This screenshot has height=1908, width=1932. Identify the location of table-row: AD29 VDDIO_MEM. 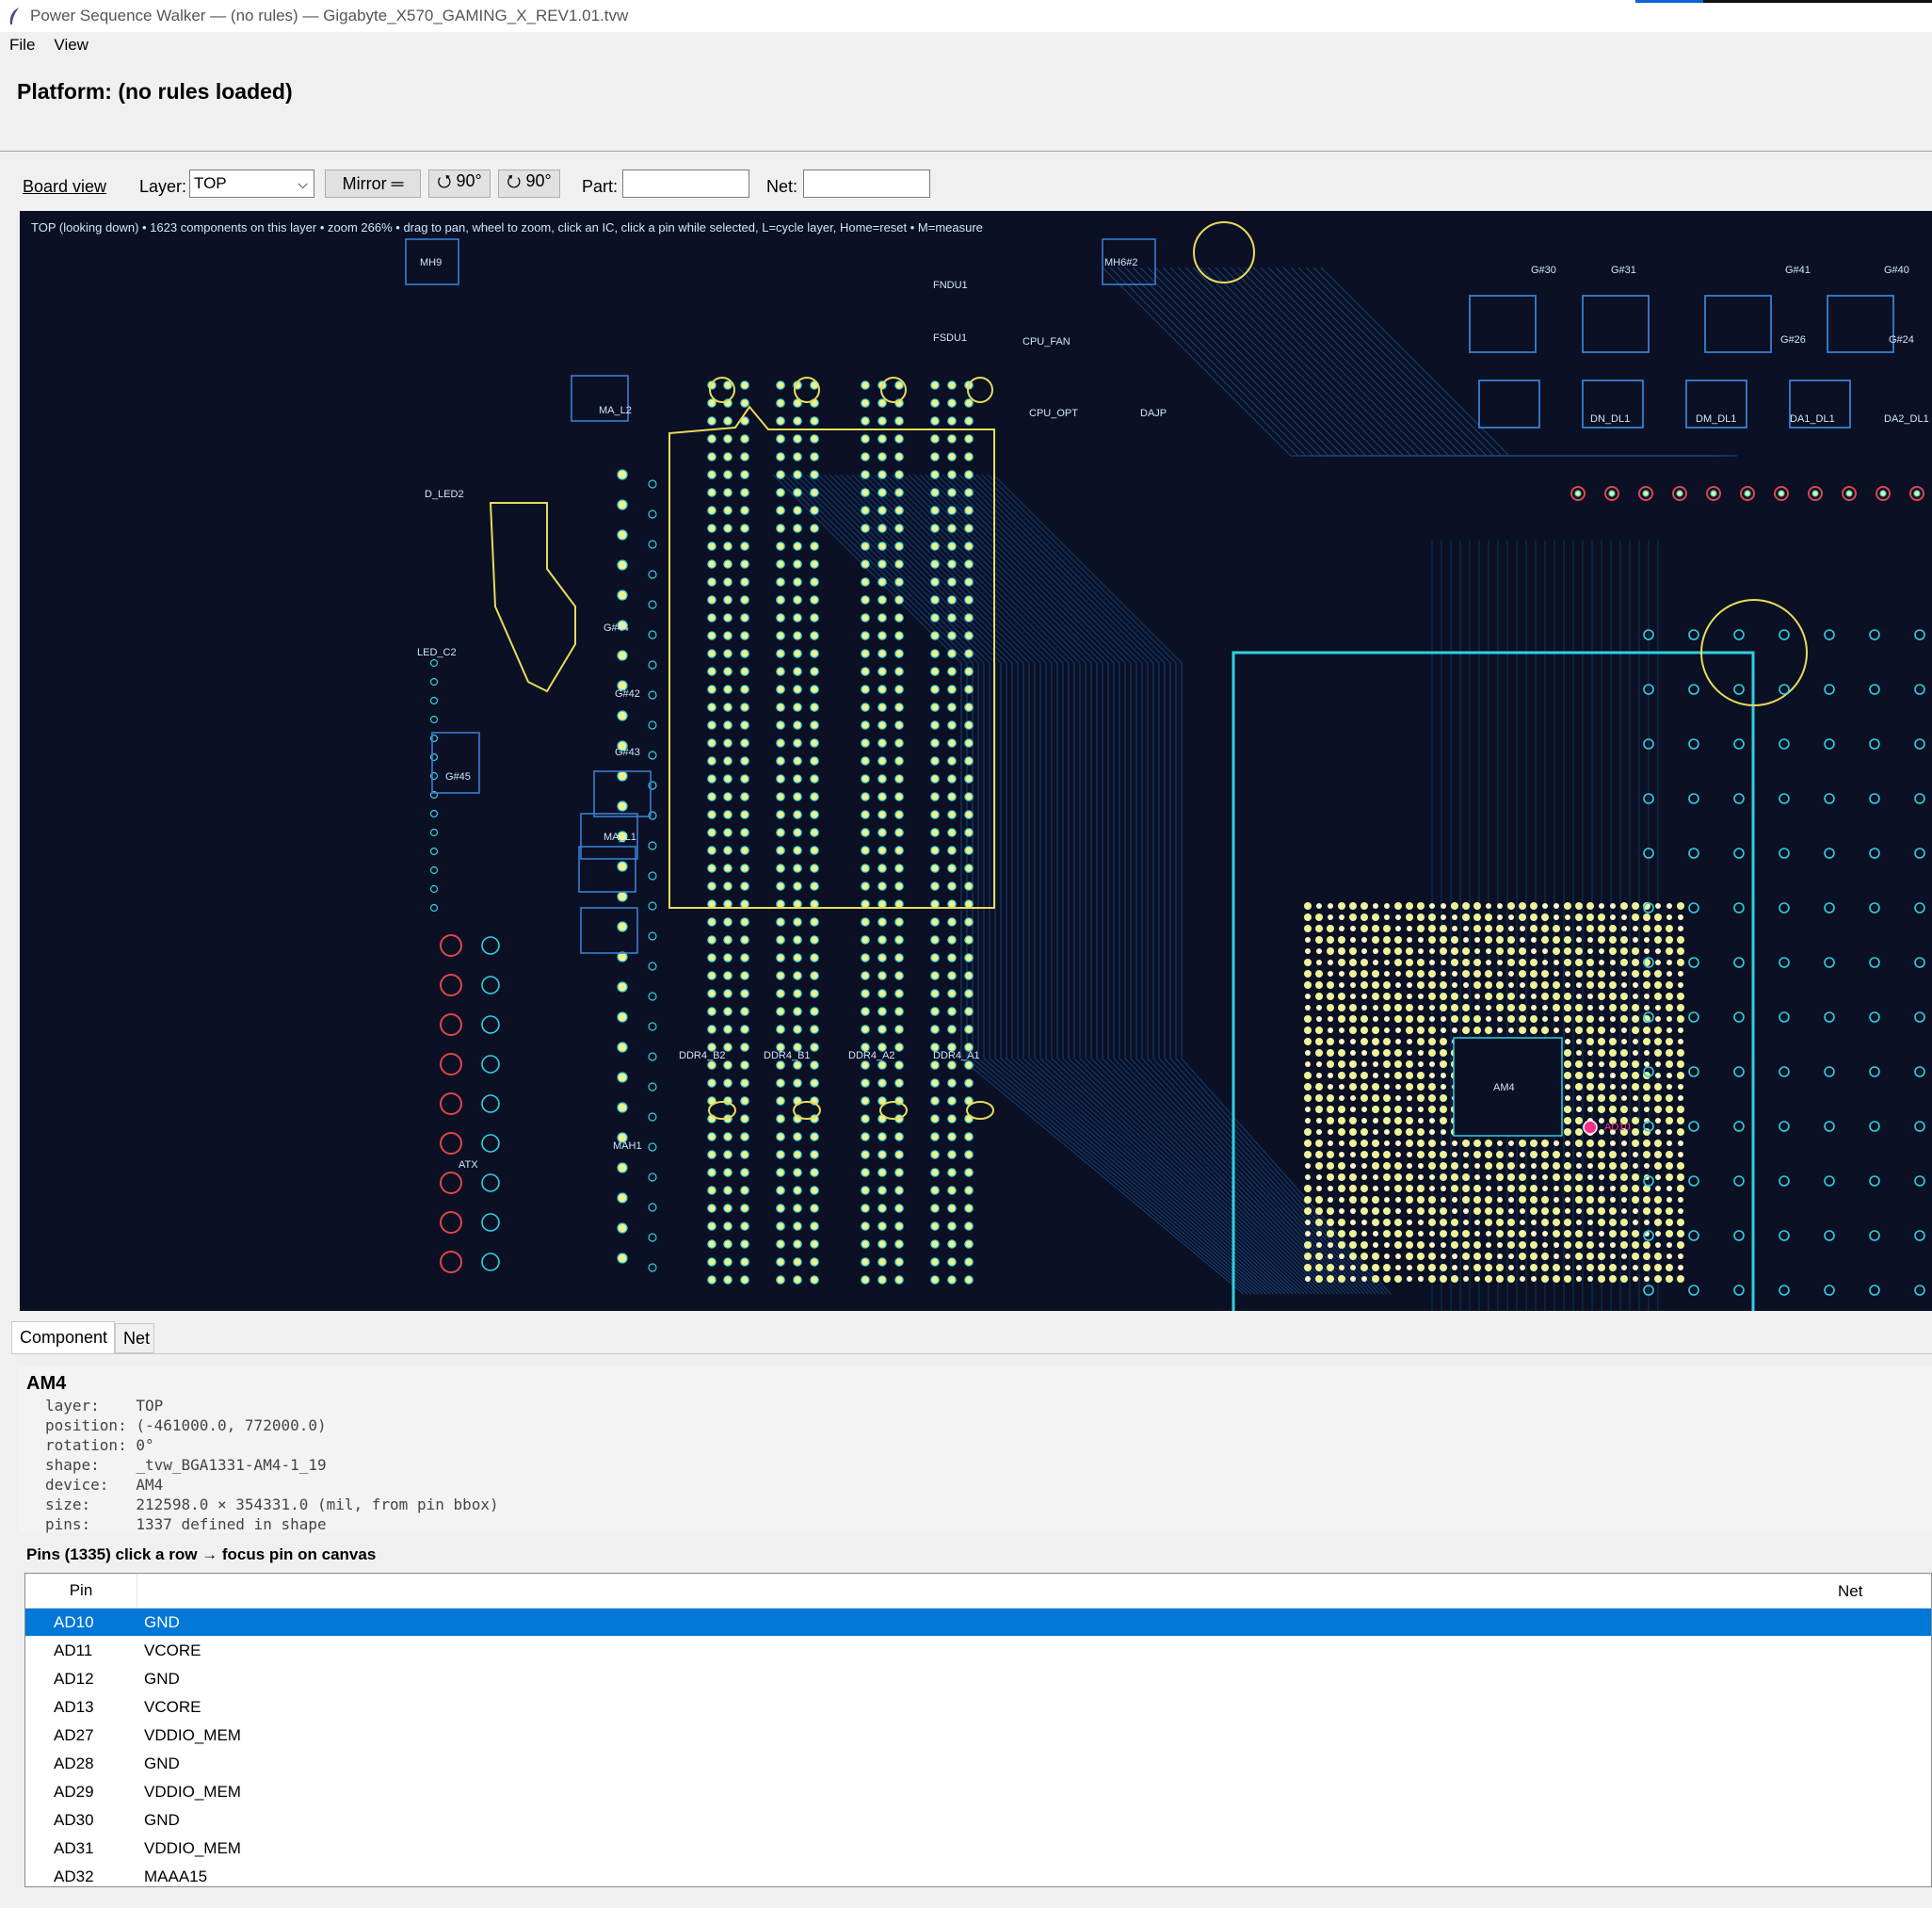
(978, 1791).